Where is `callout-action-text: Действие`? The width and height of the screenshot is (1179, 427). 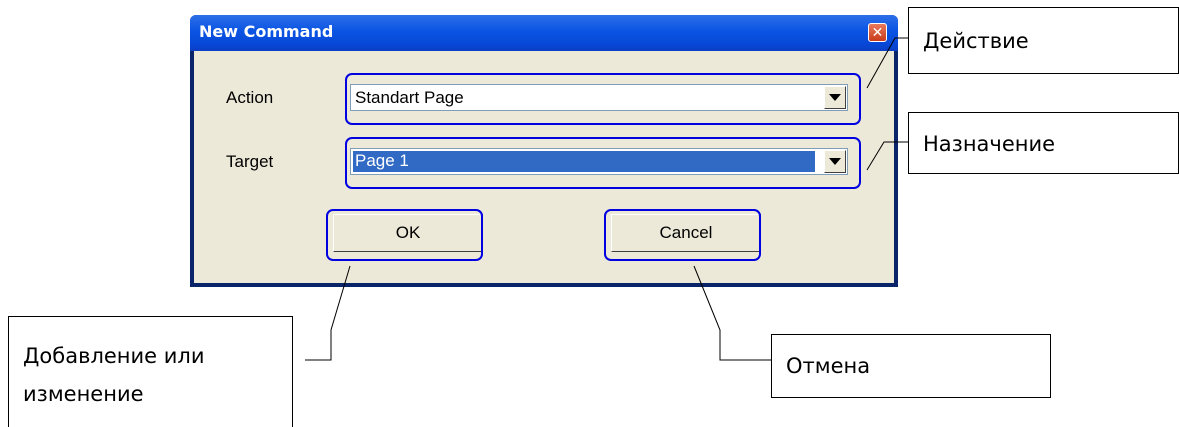 callout-action-text: Действие is located at coordinates (976, 41).